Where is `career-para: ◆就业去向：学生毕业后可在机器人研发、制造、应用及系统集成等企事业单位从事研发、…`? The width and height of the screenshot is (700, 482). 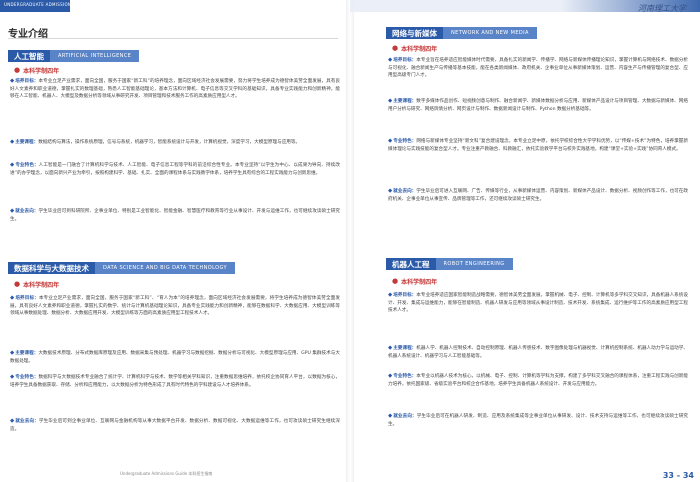
career-para: ◆就业去向：学生毕业后可在机器人研发、制造、应用及系统集成等企事业单位从事研发、… is located at coordinates (538, 420).